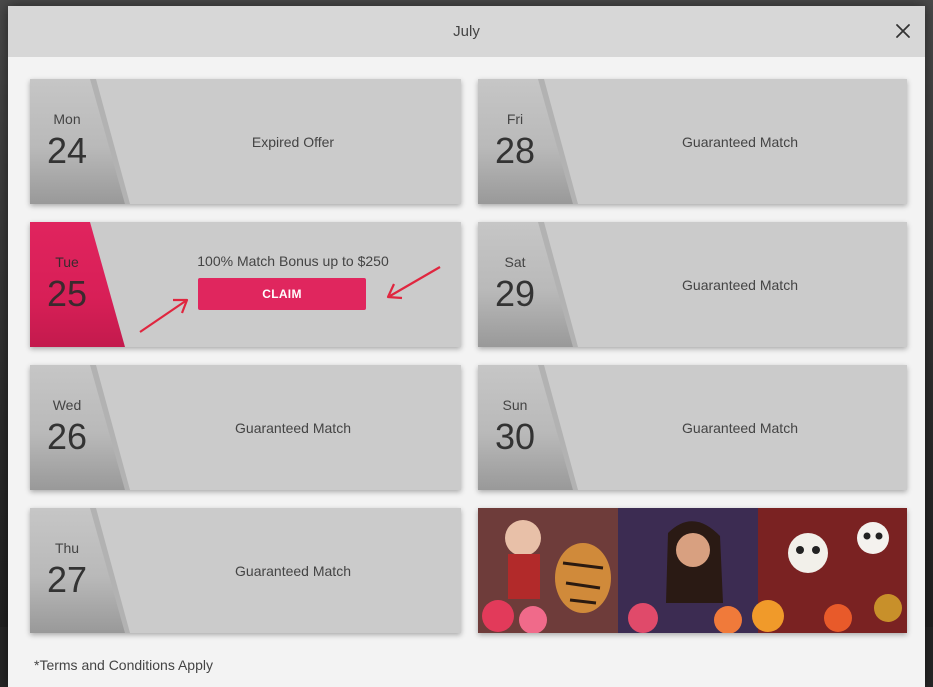  I want to click on banner-artwork, so click(692, 570).